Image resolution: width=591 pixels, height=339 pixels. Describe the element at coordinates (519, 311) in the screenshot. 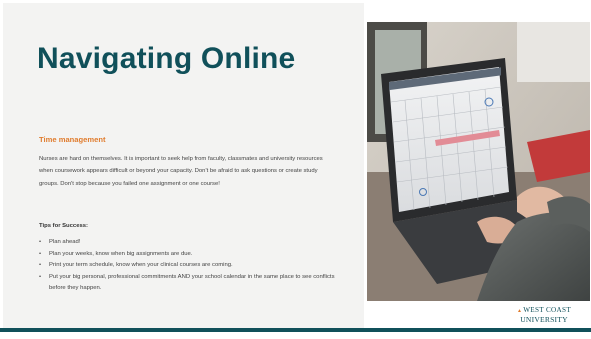

I see `star-icon: ▲` at that location.